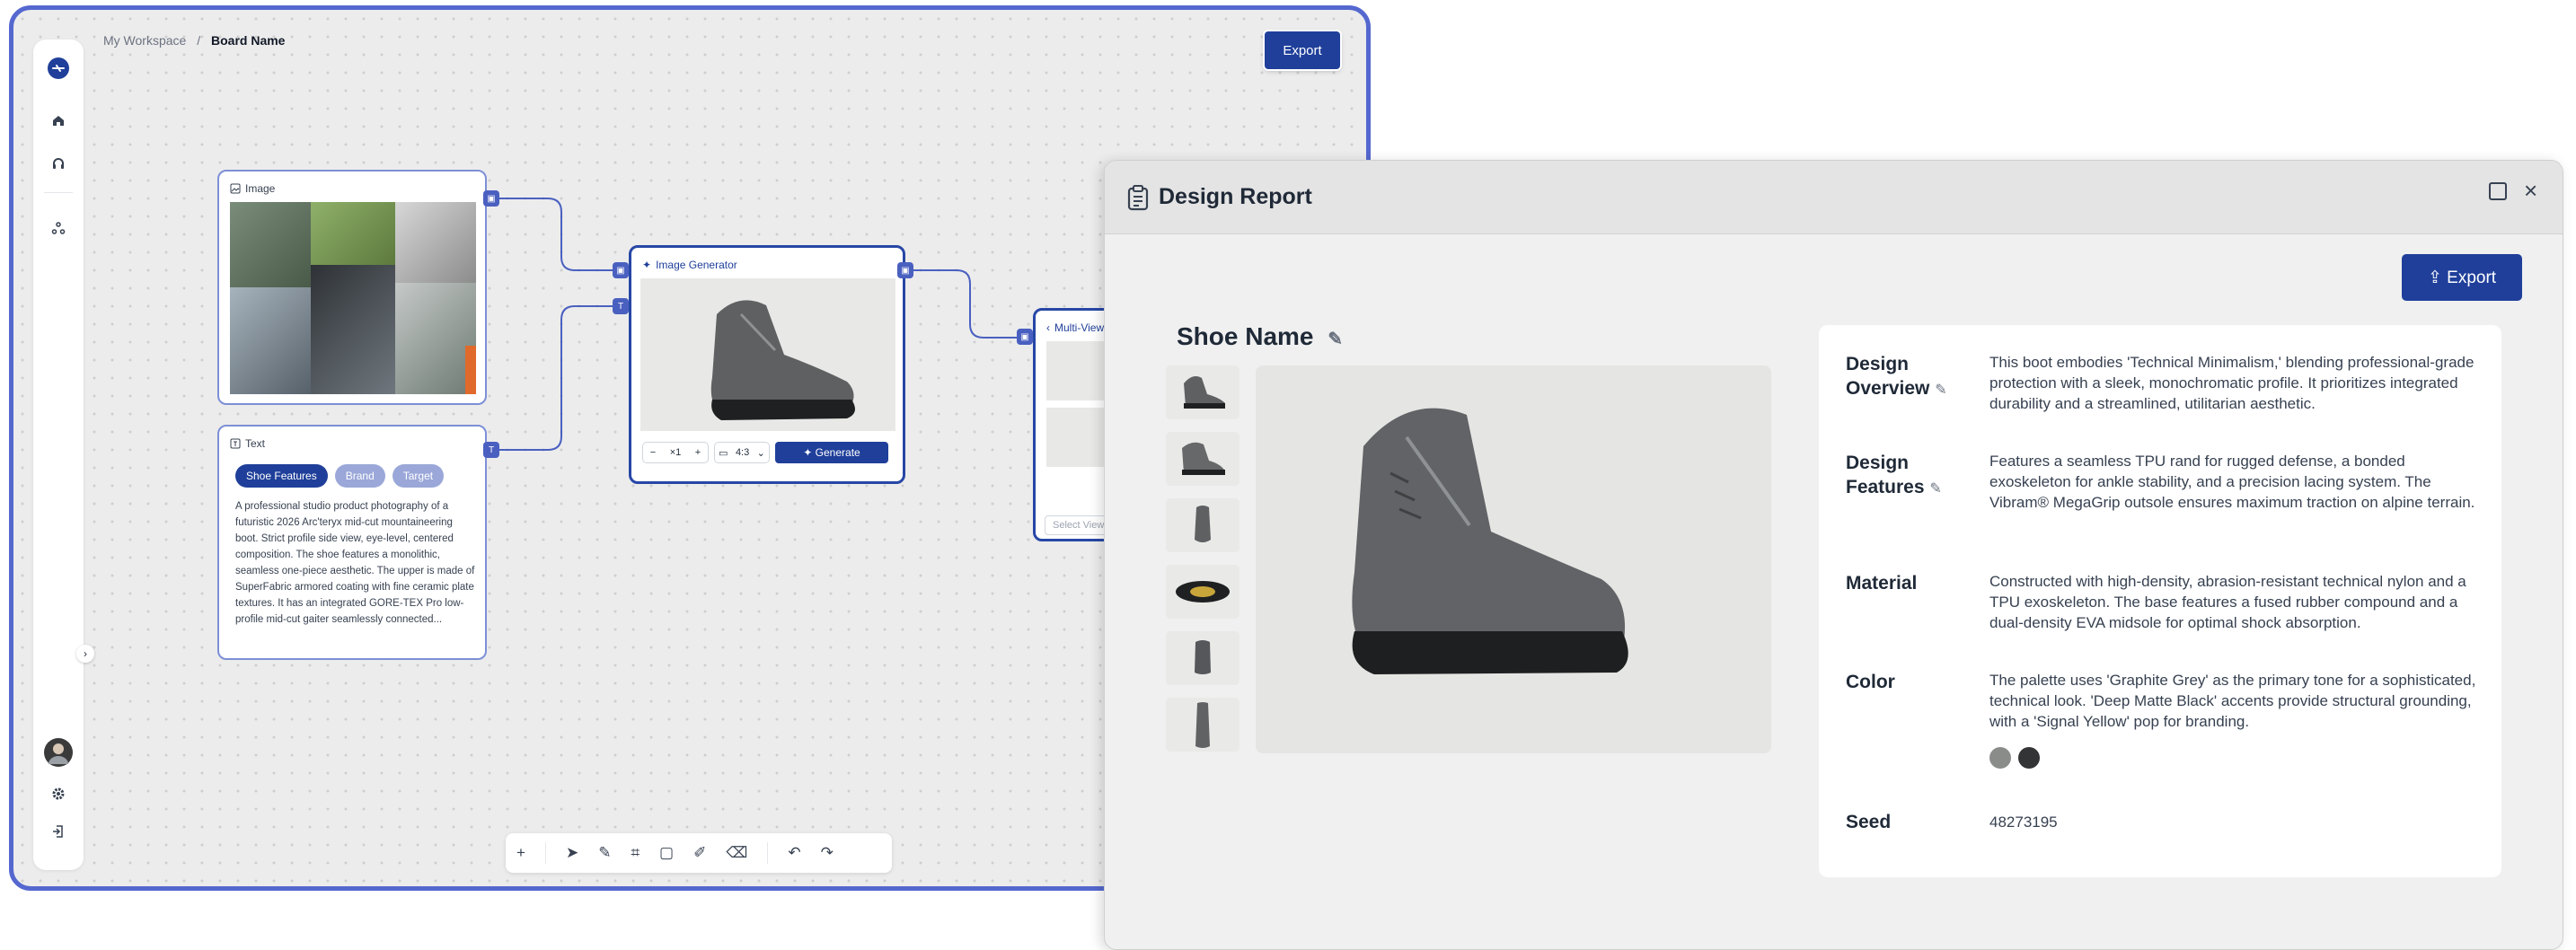  What do you see at coordinates (621, 270) in the screenshot?
I see `generator-image-input-port: ▣` at bounding box center [621, 270].